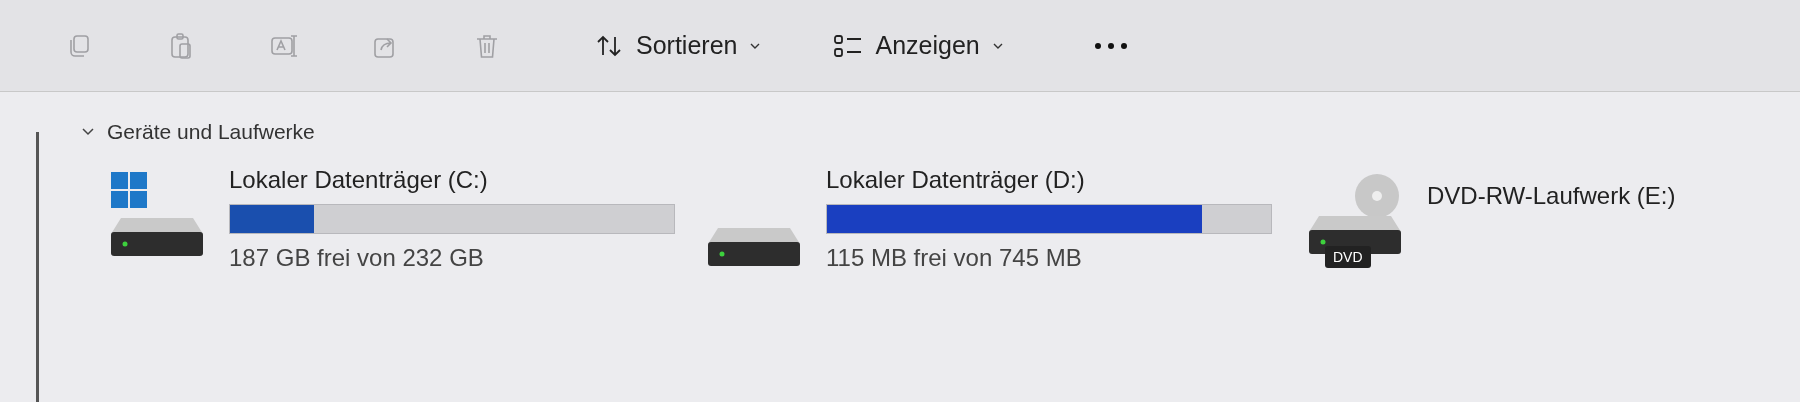 The image size is (1800, 402). What do you see at coordinates (1490, 215) in the screenshot?
I see `drive-tile: DVD DVD-RW-Laufwerk (E:)` at bounding box center [1490, 215].